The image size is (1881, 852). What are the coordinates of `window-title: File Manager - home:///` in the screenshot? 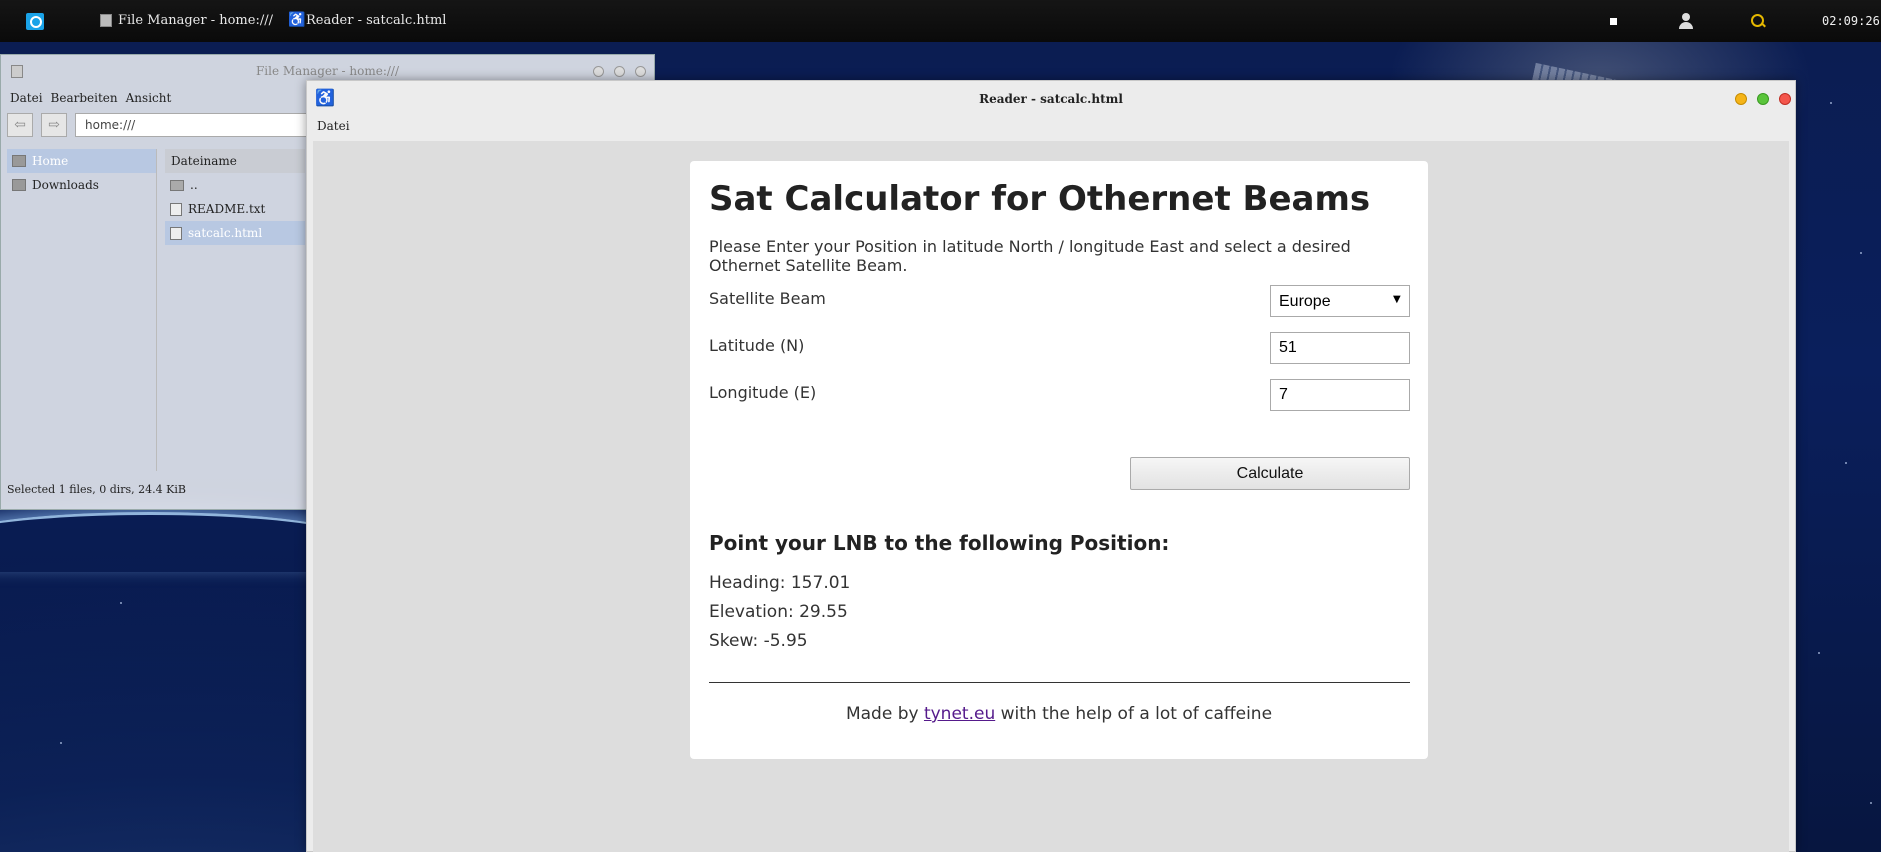 It's located at (327, 71).